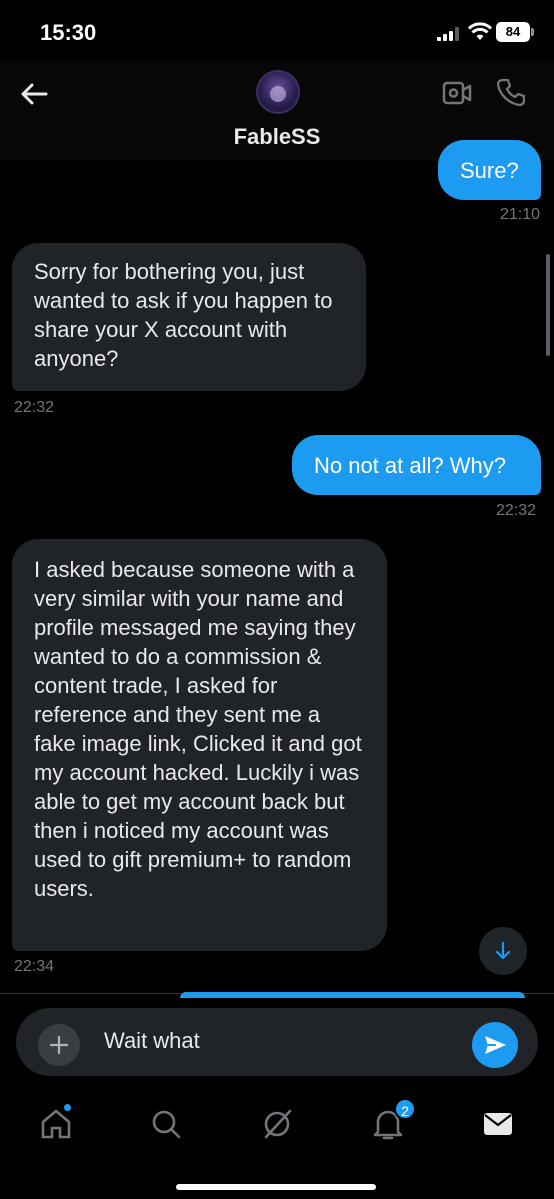 This screenshot has width=554, height=1199. I want to click on battery-cap, so click(532, 32).